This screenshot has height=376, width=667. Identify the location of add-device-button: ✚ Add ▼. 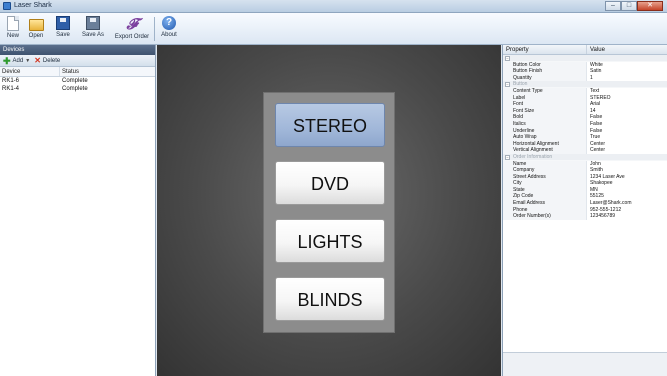
(17, 60).